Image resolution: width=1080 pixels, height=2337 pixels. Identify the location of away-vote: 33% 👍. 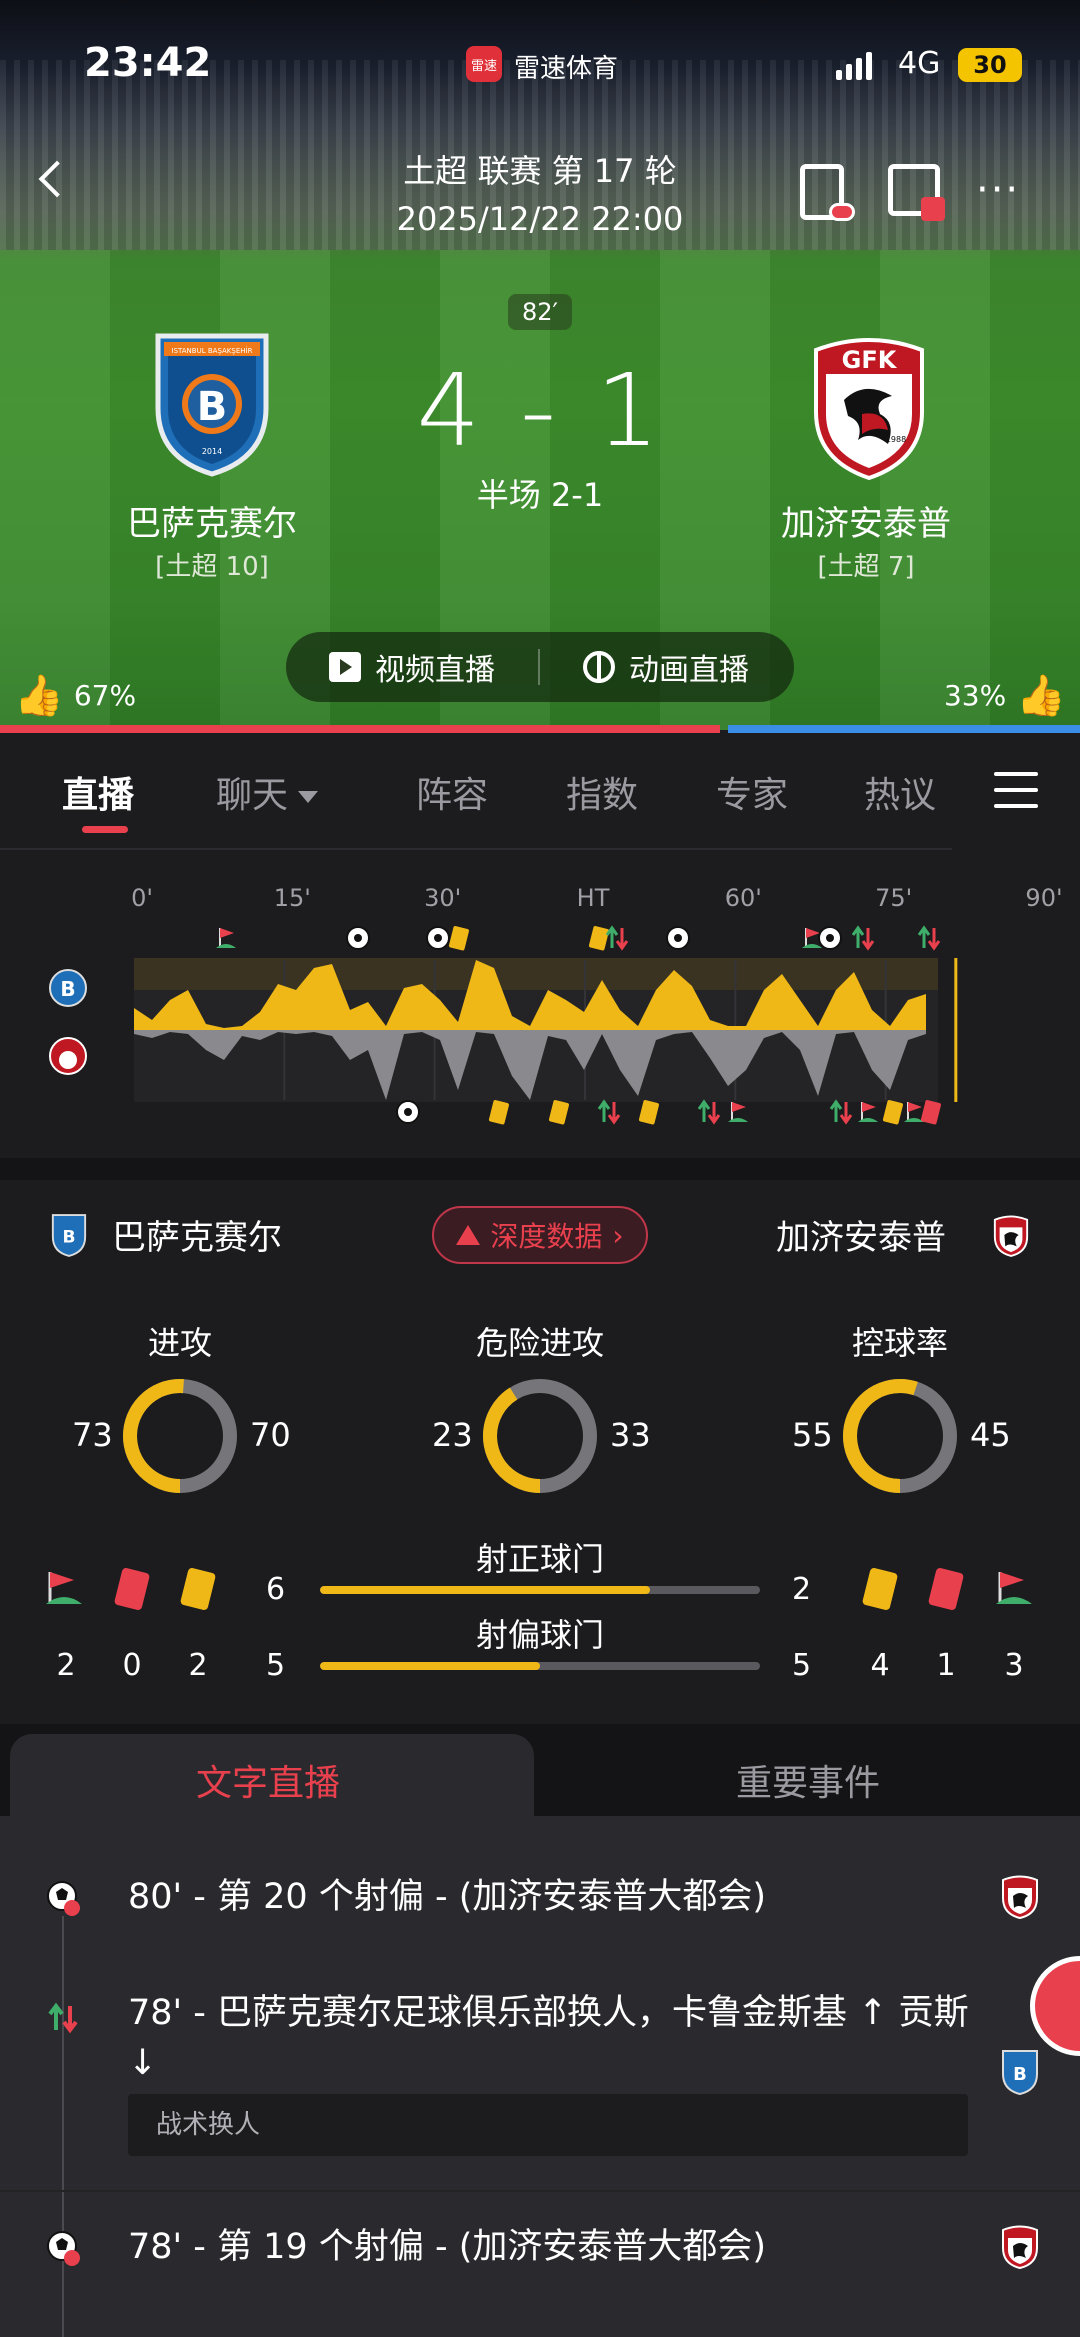
(1005, 695).